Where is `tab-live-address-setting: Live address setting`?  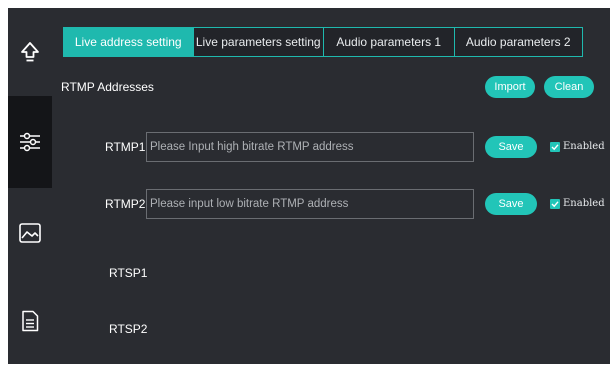 tab-live-address-setting: Live address setting is located at coordinates (129, 42).